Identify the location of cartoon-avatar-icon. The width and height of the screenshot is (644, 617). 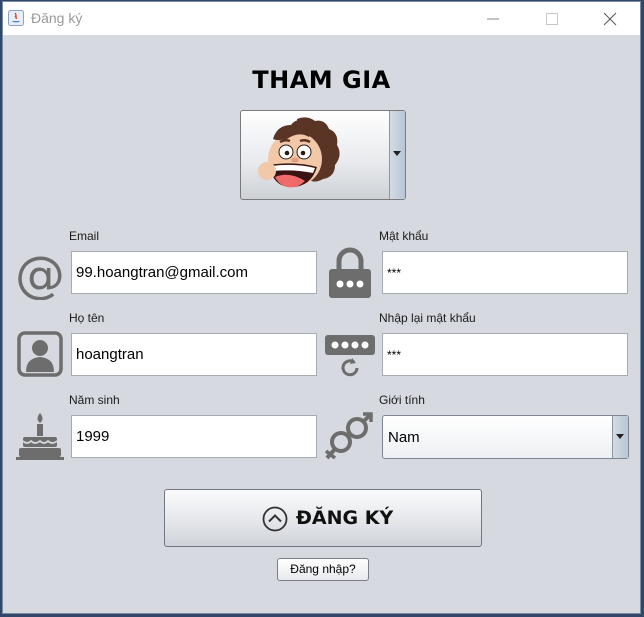
(299, 152).